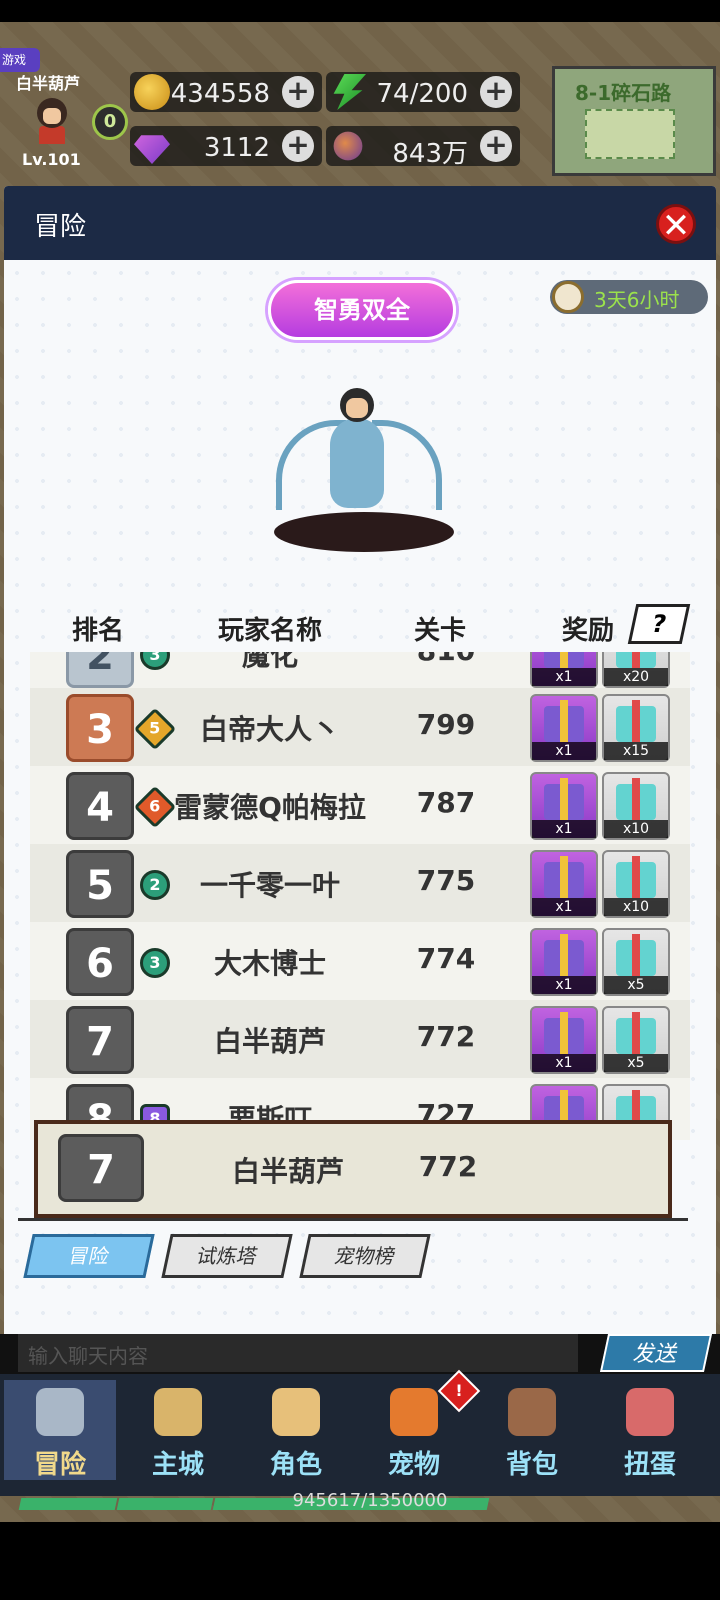 The width and height of the screenshot is (720, 1600). I want to click on player-name-cell: 大木博士, so click(269, 963).